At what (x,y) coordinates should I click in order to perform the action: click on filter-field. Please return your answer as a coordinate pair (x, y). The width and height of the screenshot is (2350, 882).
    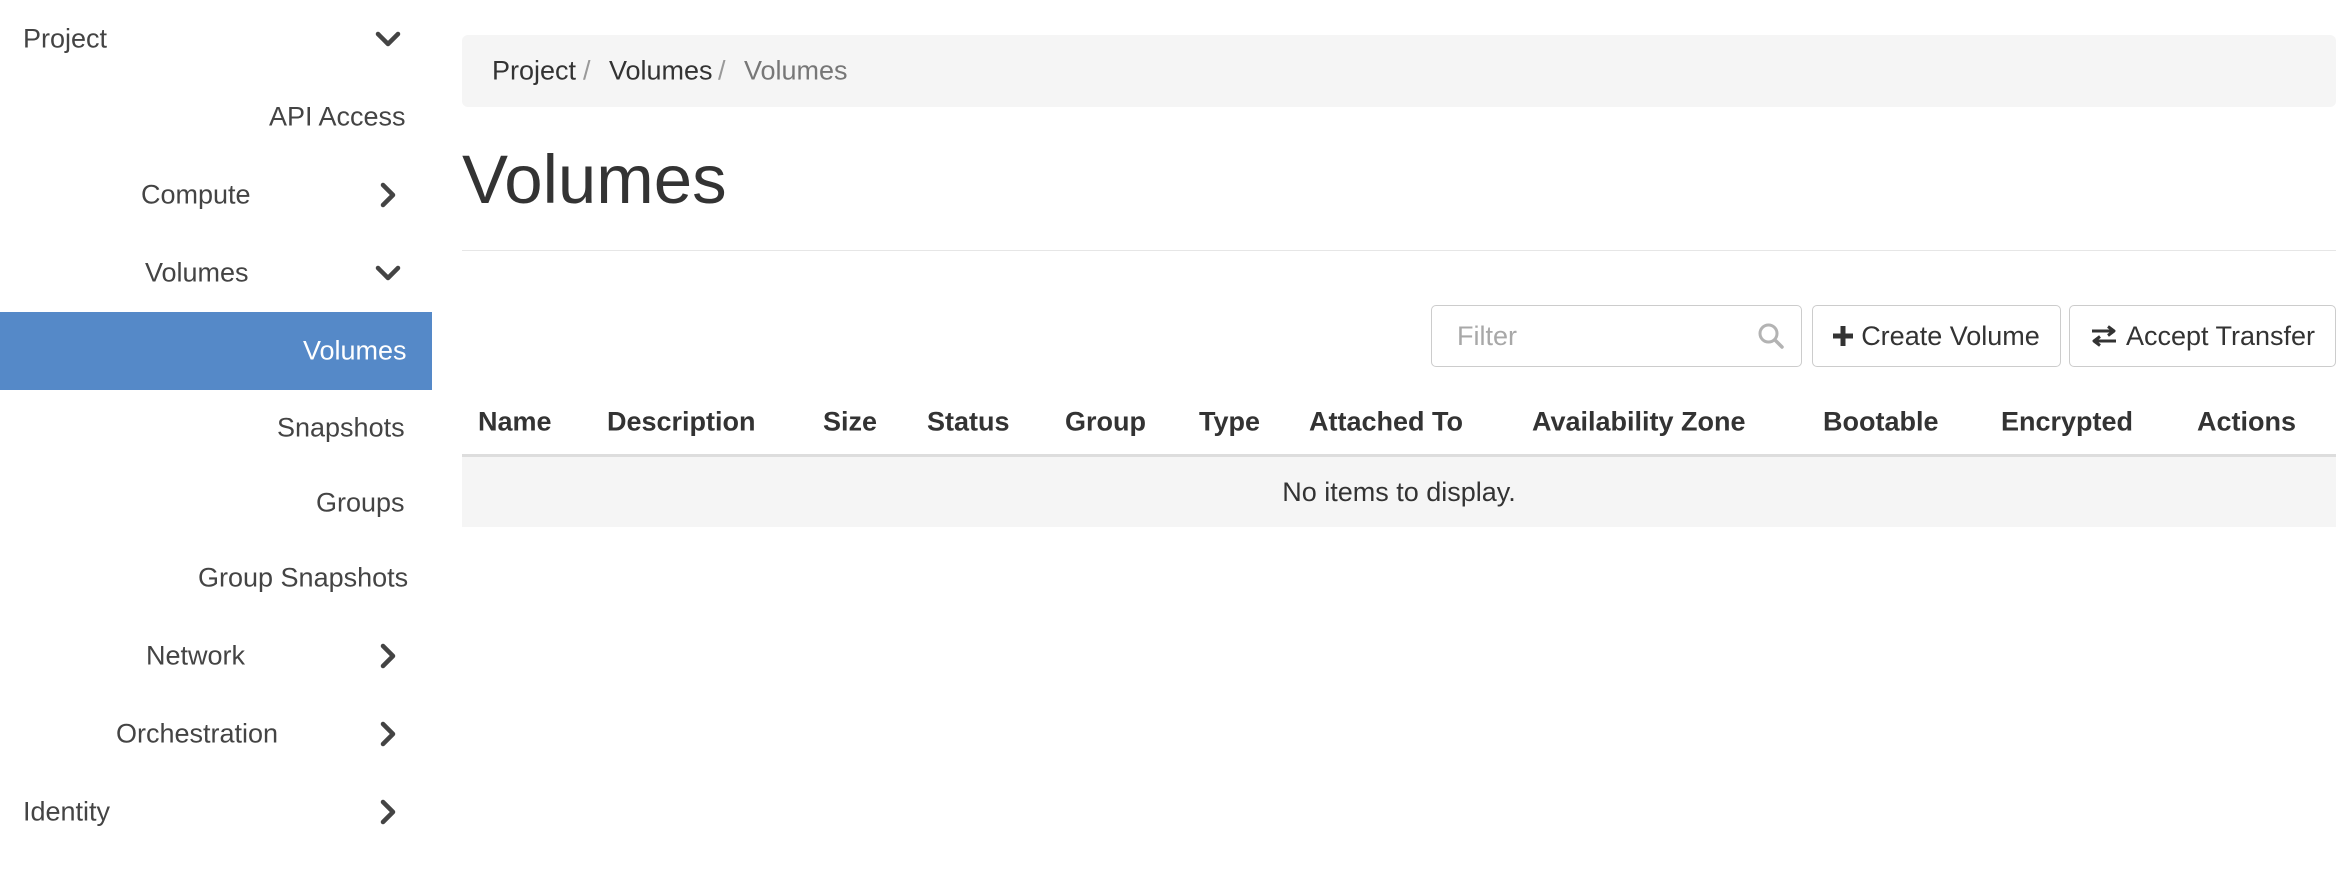
    Looking at the image, I should click on (1616, 336).